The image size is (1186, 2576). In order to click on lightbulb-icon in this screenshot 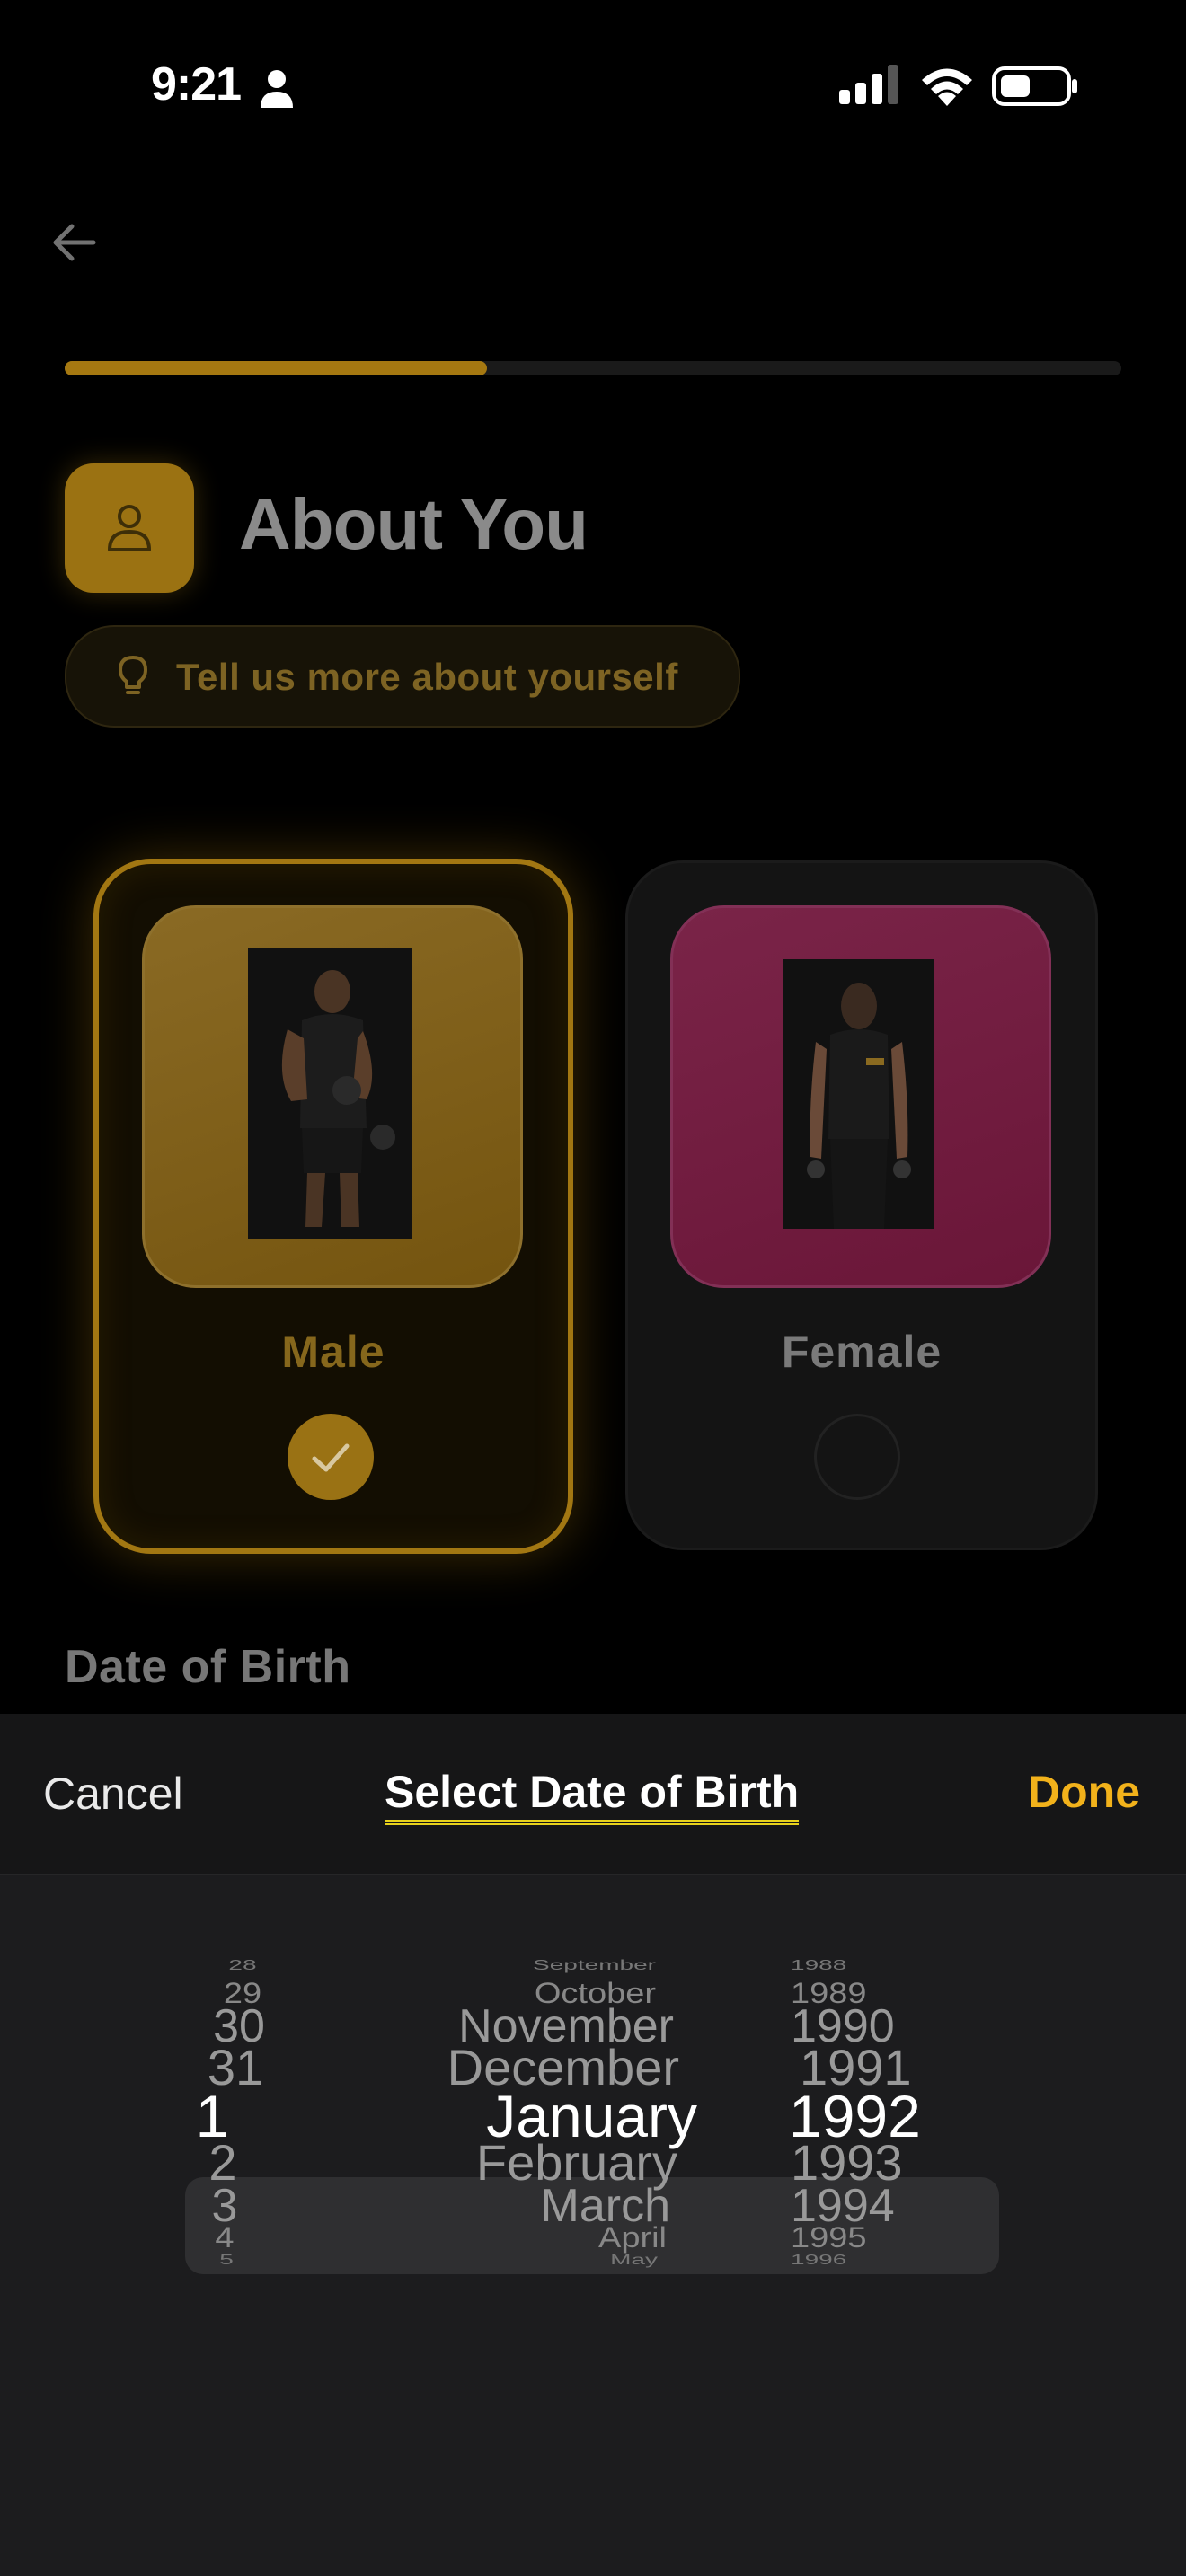, I will do `click(133, 675)`.